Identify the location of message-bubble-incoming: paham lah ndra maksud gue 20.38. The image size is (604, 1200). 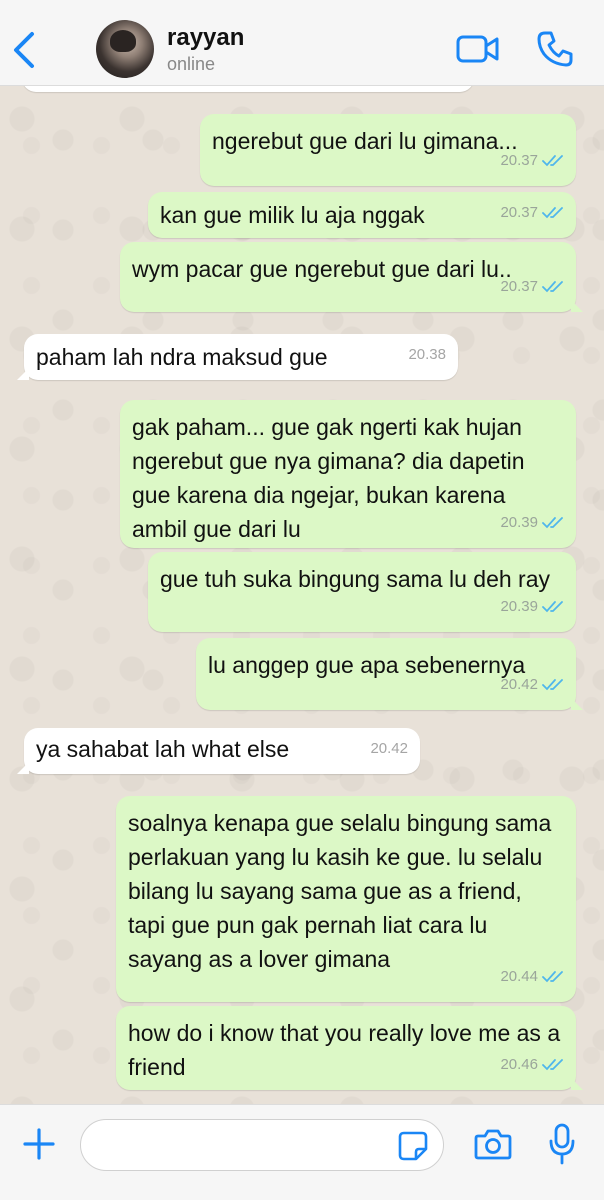
(237, 357).